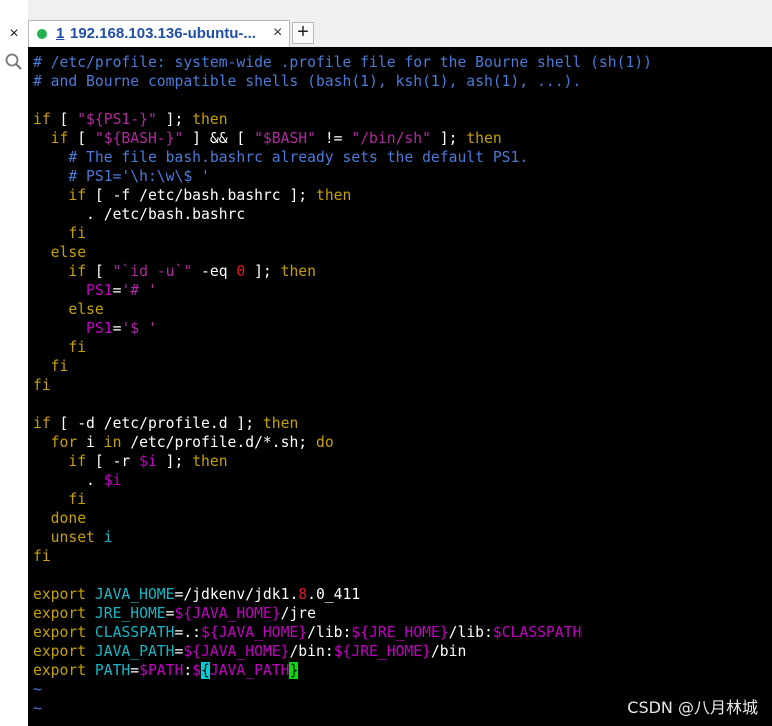 Image resolution: width=772 pixels, height=726 pixels. What do you see at coordinates (37, 689) in the screenshot?
I see `terminal-line: ~` at bounding box center [37, 689].